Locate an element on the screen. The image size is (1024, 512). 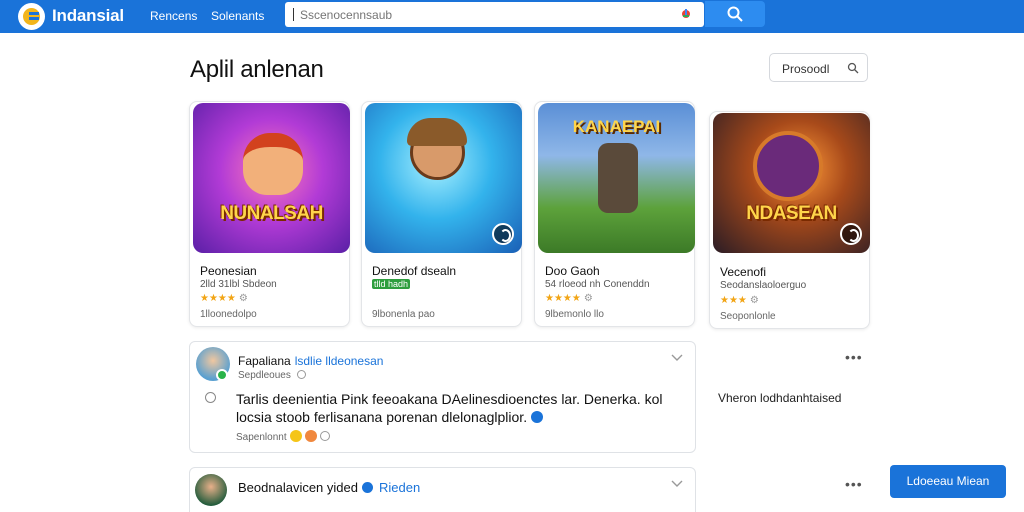
thumbnail-title: NDASEAN is located at coordinates (791, 213).